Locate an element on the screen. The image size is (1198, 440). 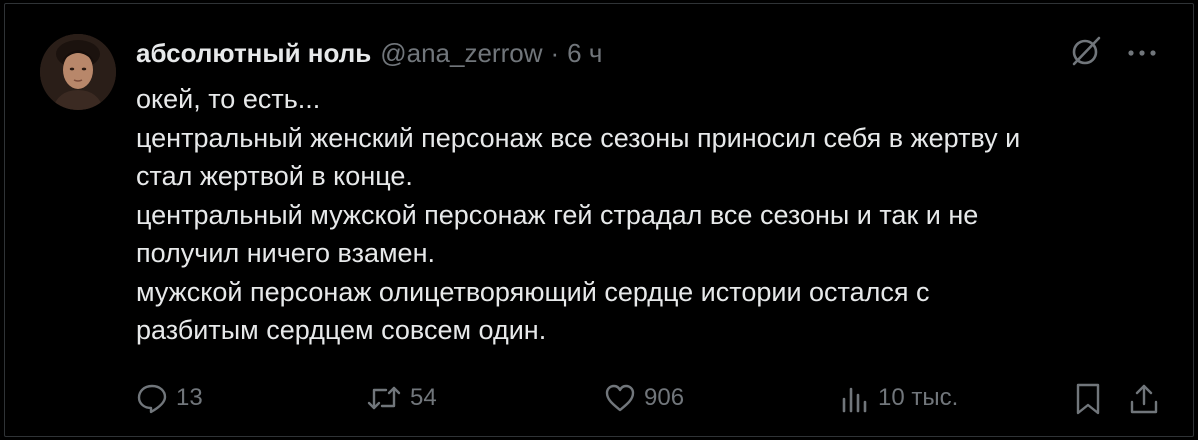
reply-icon is located at coordinates (152, 398).